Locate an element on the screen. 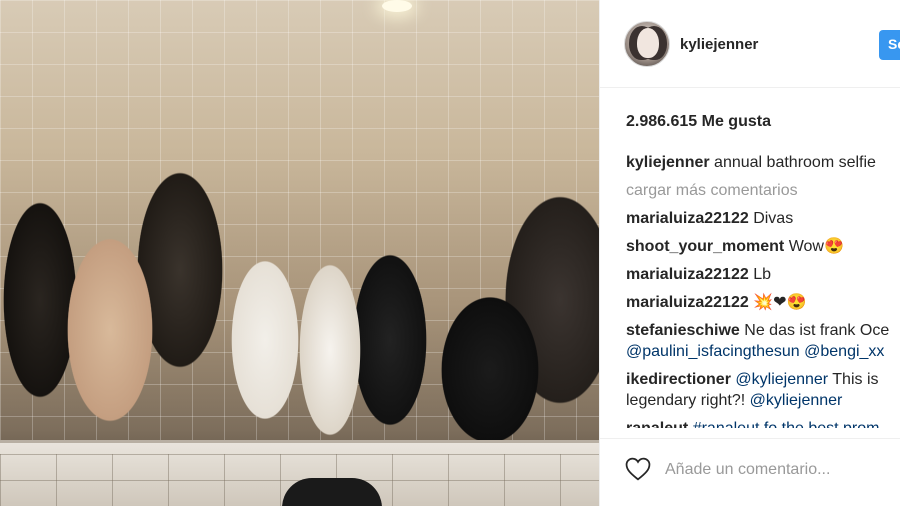  caption-text: annual bathroom selfie is located at coordinates (792, 162).